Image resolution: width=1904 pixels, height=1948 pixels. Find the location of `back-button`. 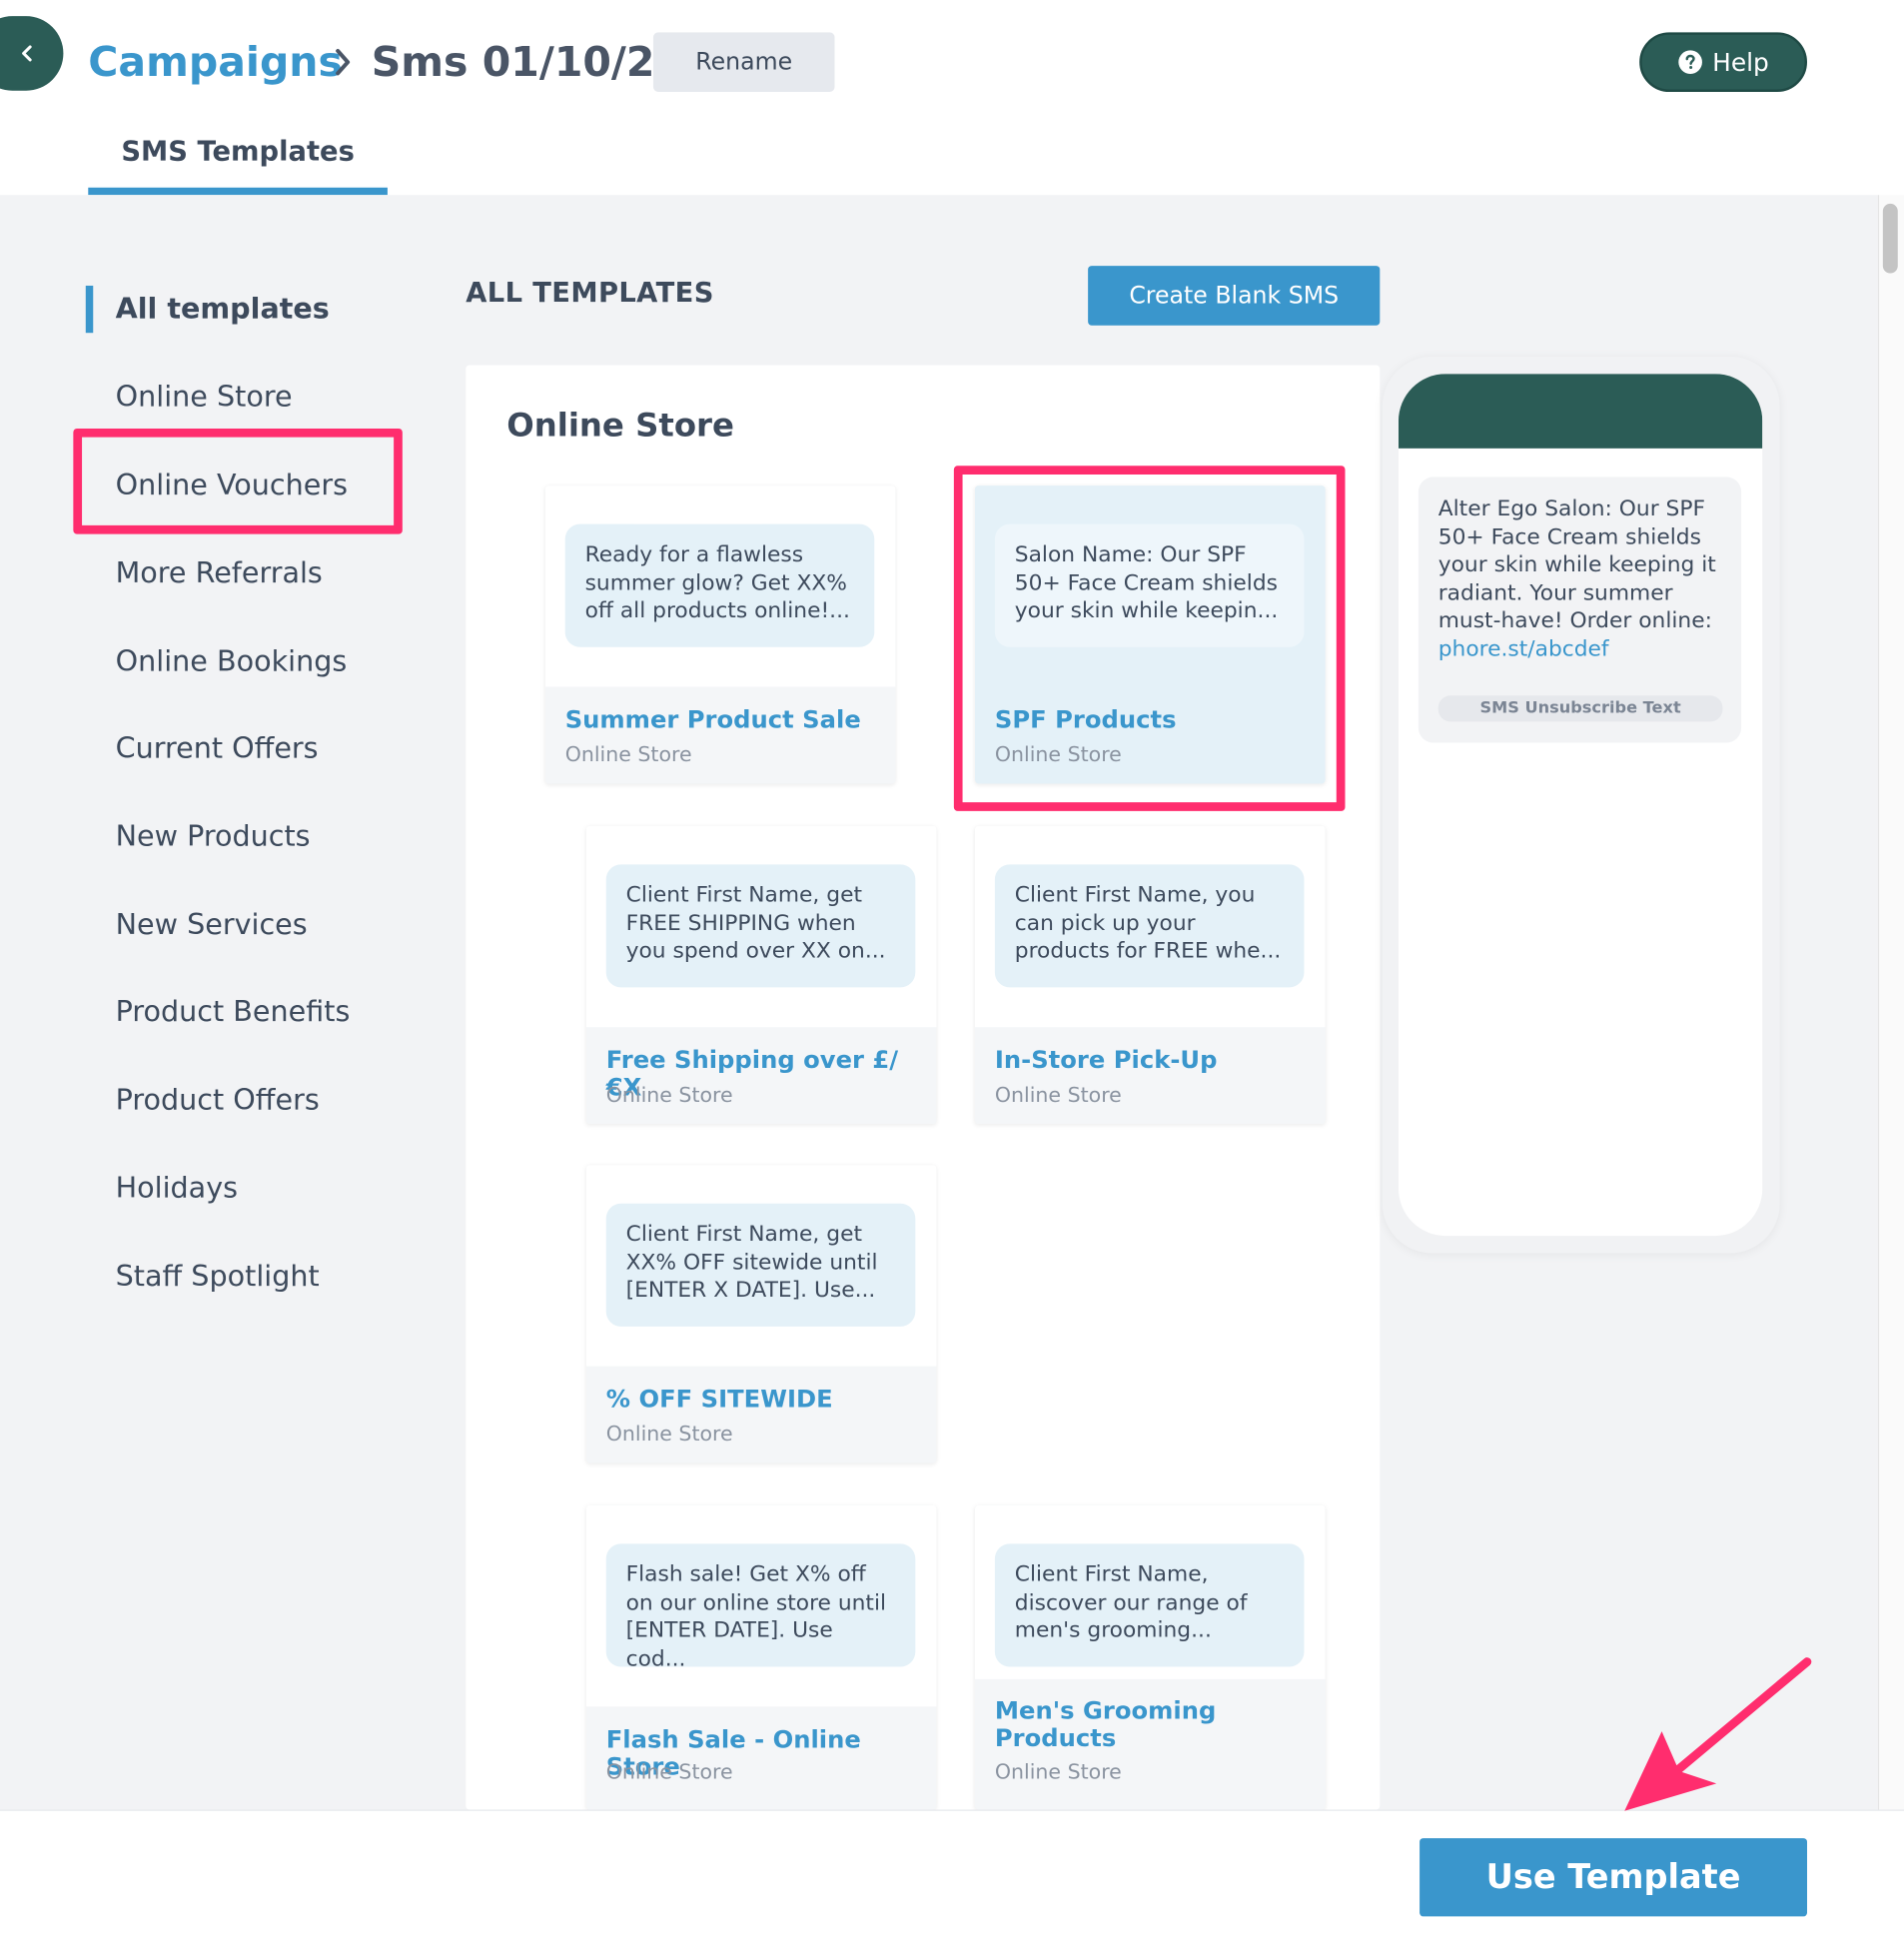

back-button is located at coordinates (32, 54).